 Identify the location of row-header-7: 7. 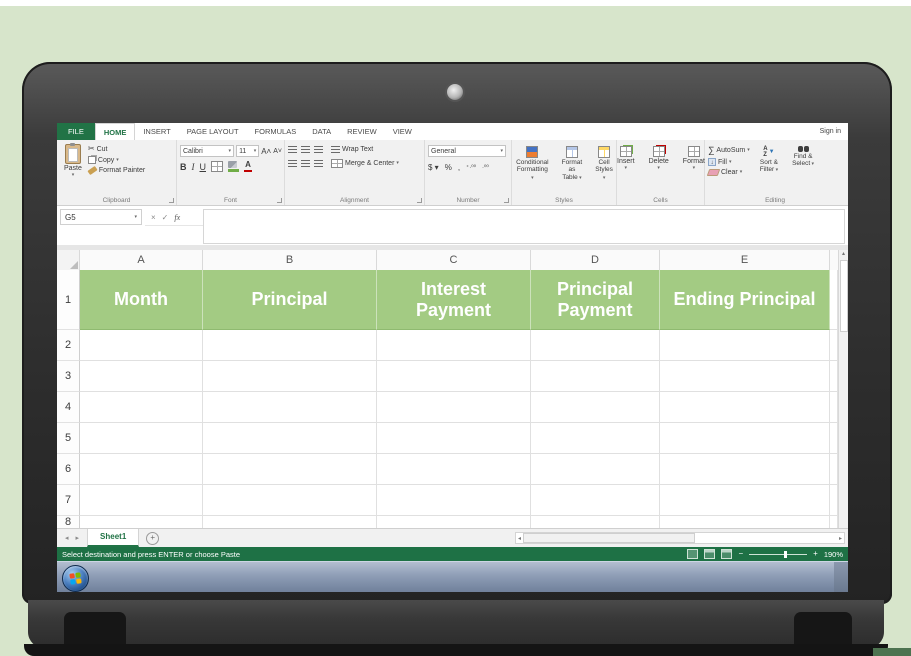
(68, 500).